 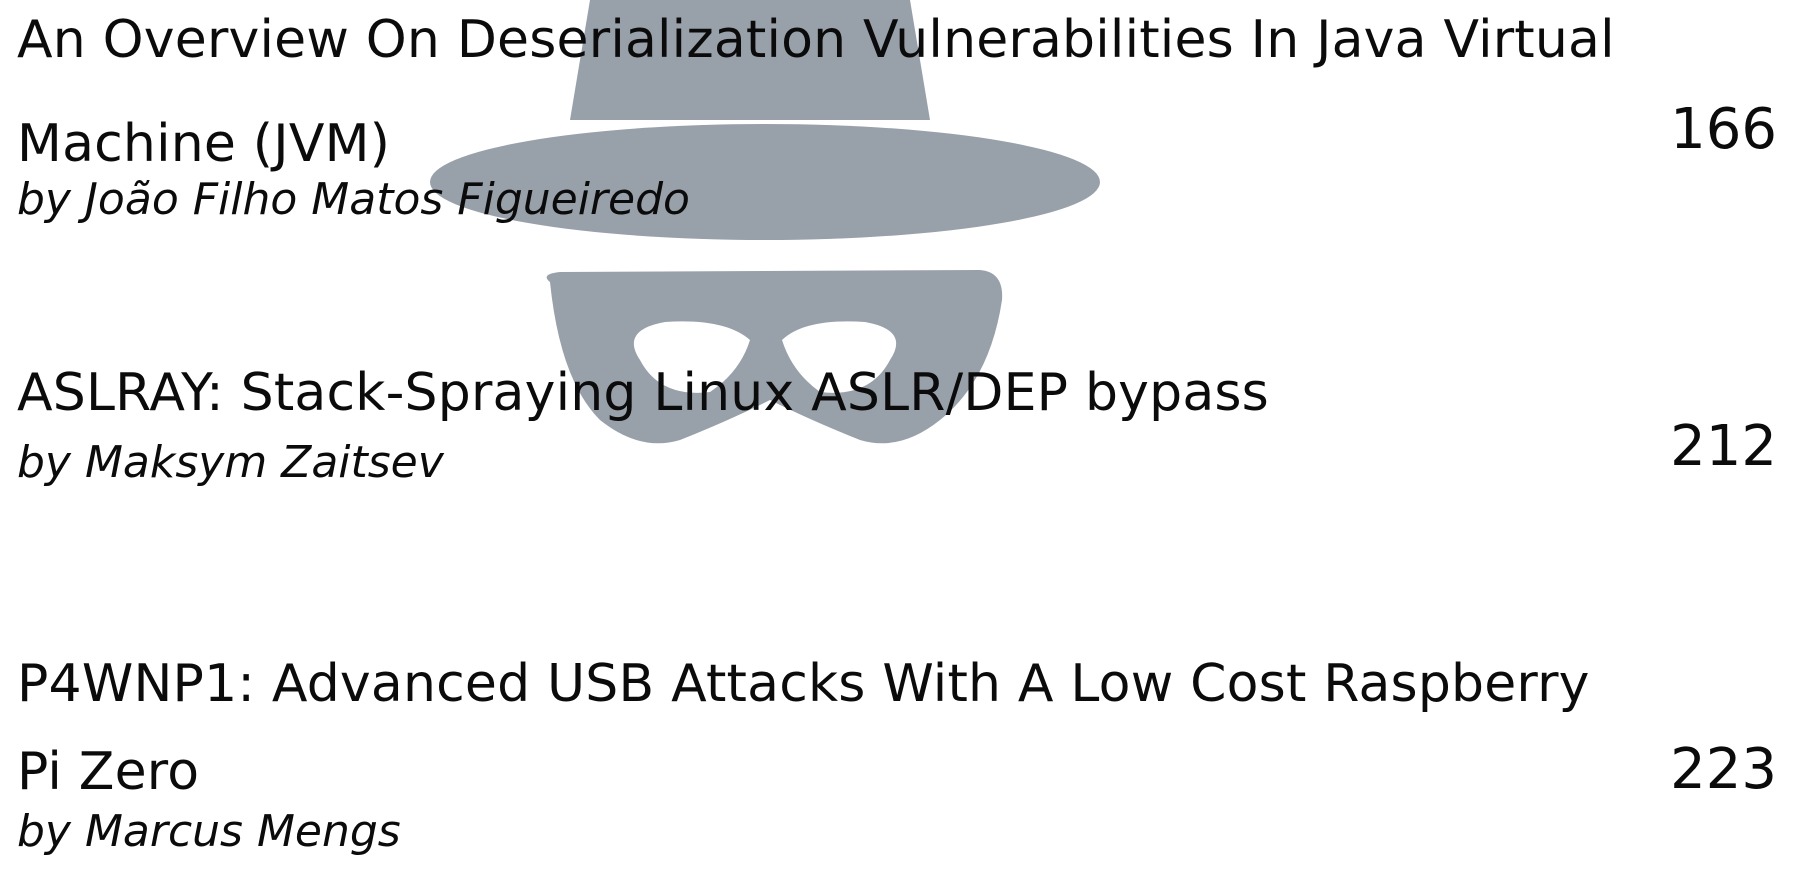 I want to click on entry-author: by Marcus Mengs, so click(x=209, y=831).